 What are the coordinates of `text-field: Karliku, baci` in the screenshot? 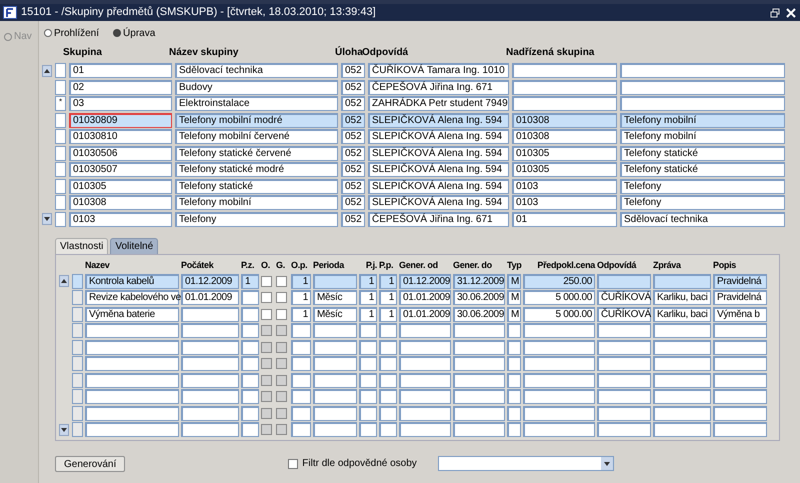 It's located at (682, 297).